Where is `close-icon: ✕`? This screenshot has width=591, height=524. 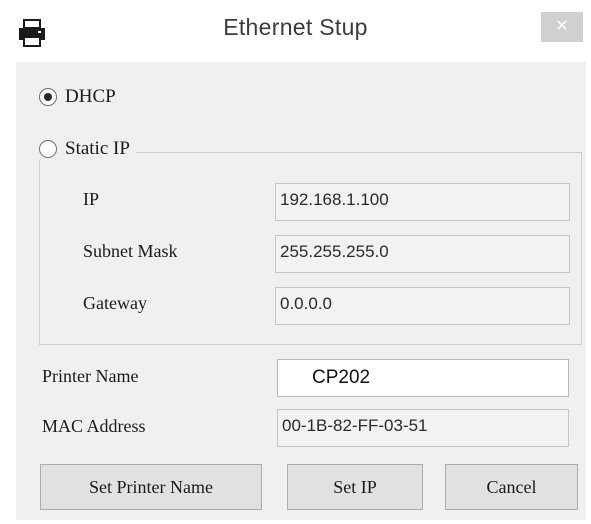
close-icon: ✕ is located at coordinates (562, 25).